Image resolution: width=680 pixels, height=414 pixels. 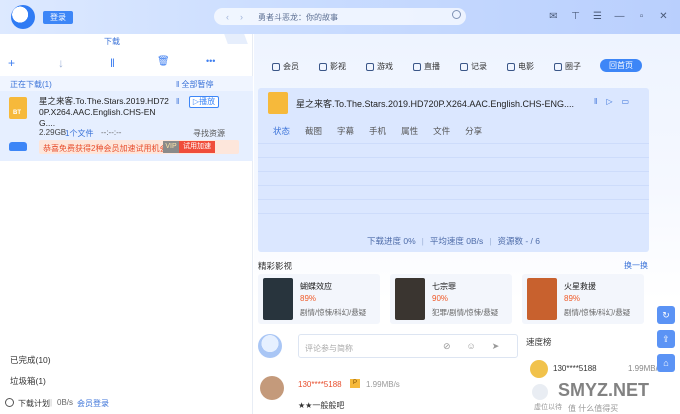 What do you see at coordinates (666, 339) in the screenshot?
I see `upload-icon: ⇪` at bounding box center [666, 339].